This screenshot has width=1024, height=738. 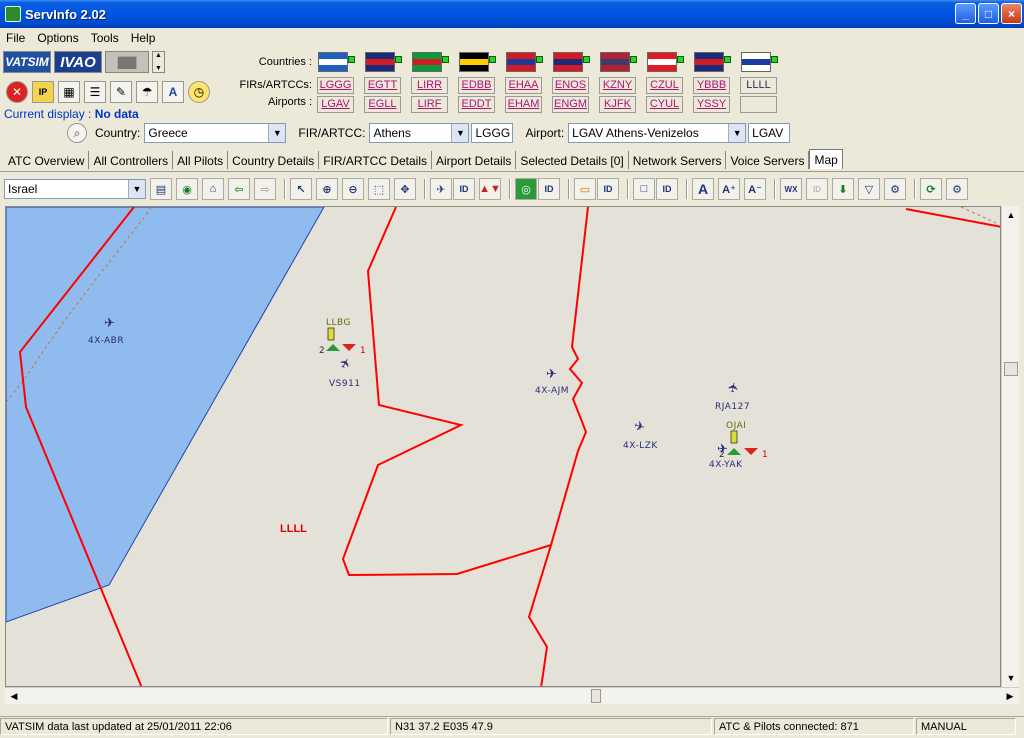 What do you see at coordinates (143, 38) in the screenshot?
I see `menu-help: Help` at bounding box center [143, 38].